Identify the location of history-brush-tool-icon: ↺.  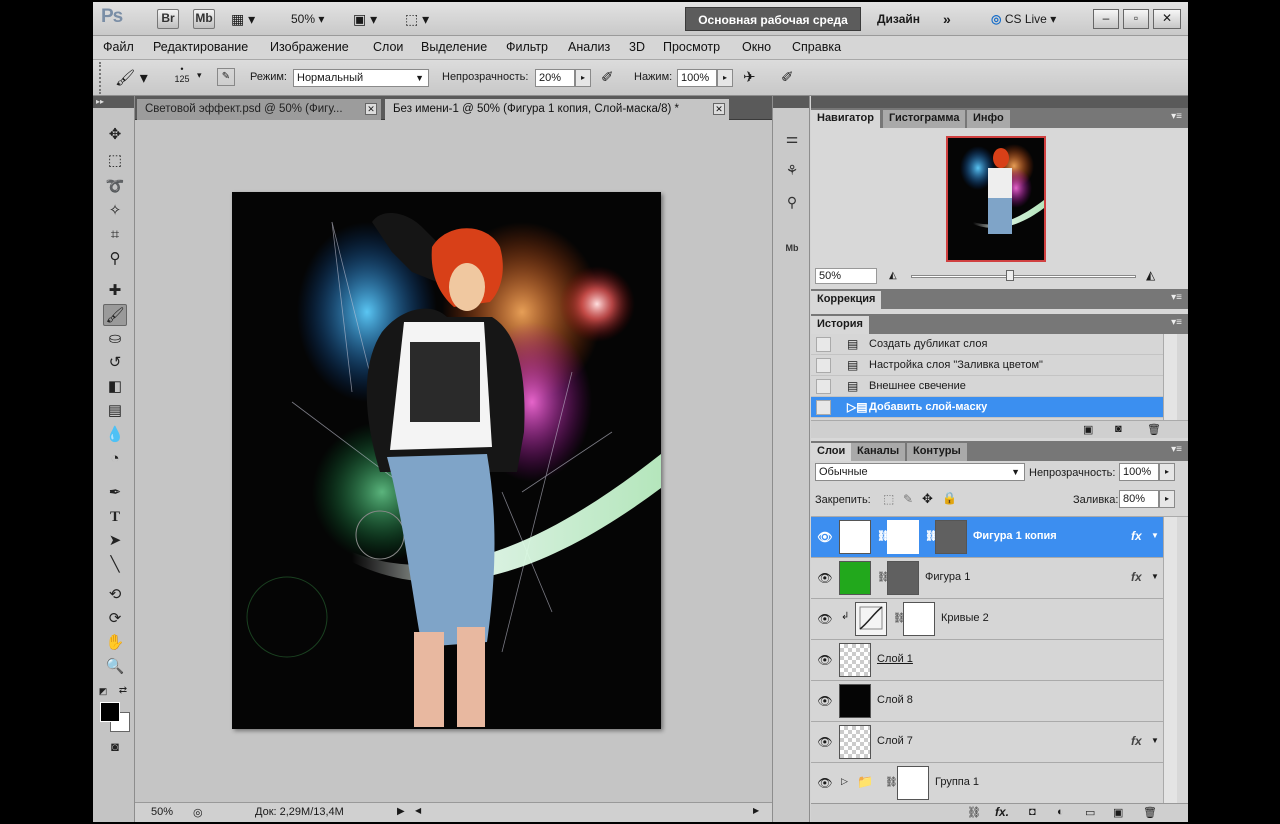
(115, 363).